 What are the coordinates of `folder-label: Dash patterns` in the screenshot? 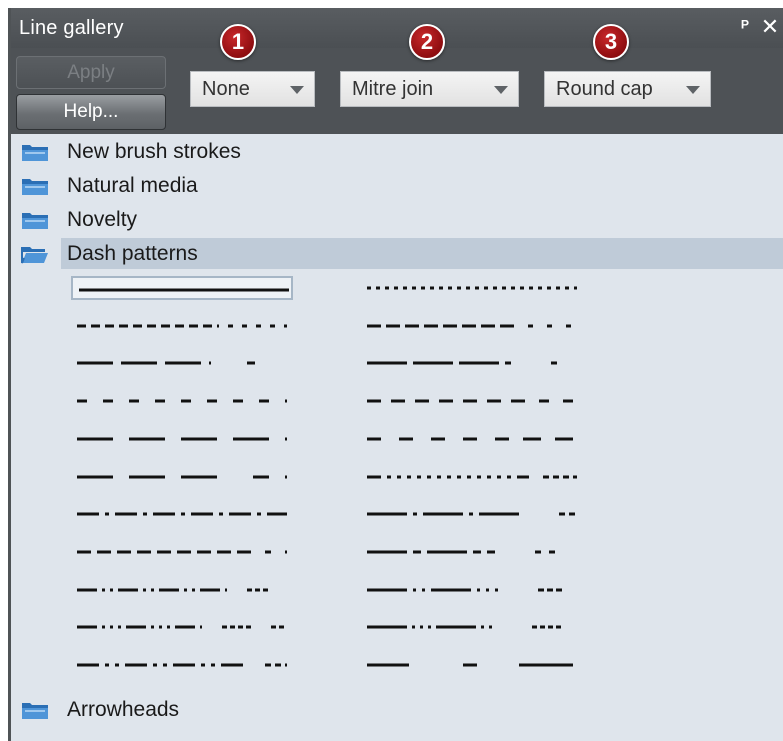 It's located at (132, 253).